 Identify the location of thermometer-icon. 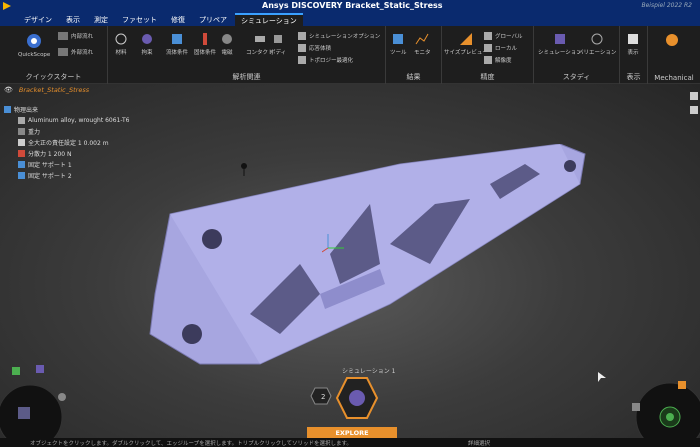
(205, 39).